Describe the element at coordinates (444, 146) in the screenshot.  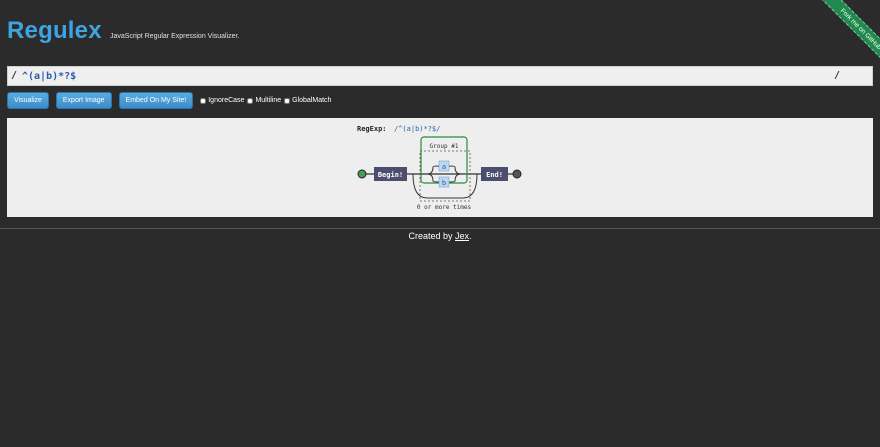
I see `group-label: Group #1` at that location.